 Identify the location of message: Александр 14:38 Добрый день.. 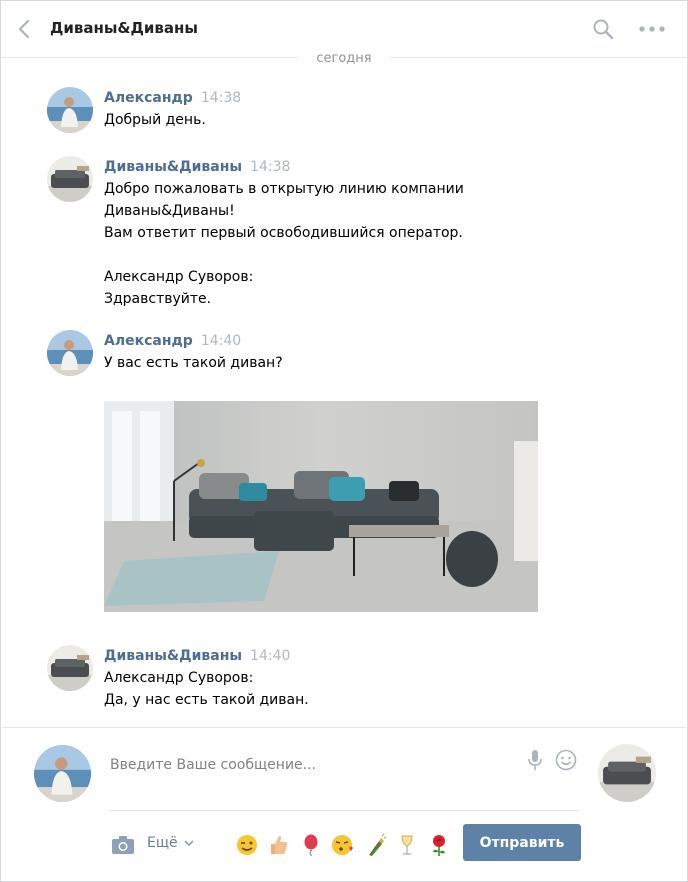
(347, 110).